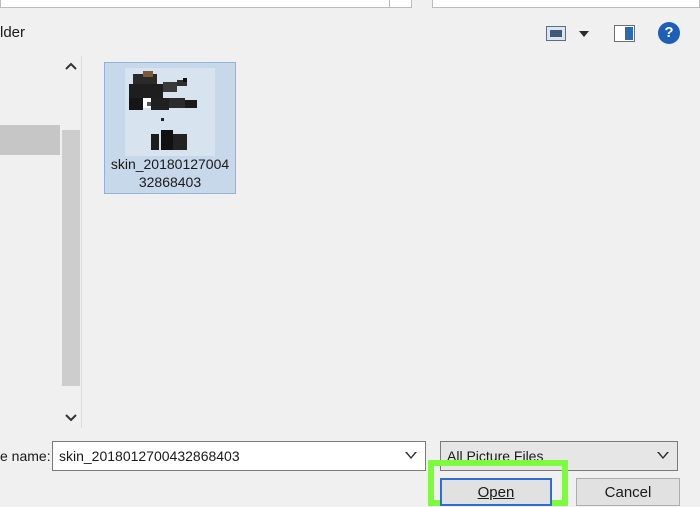 This screenshot has width=700, height=507. I want to click on search-box, so click(566, 4).